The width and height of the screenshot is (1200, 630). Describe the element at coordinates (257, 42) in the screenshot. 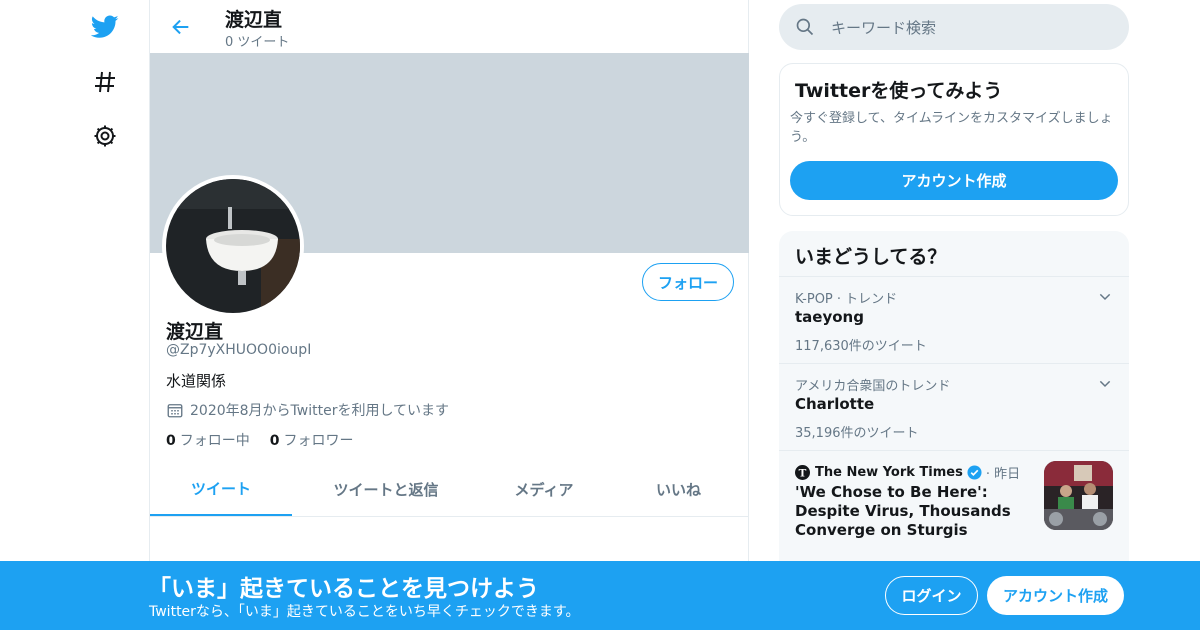

I see `header-tweet-count: 0 ツイート` at that location.